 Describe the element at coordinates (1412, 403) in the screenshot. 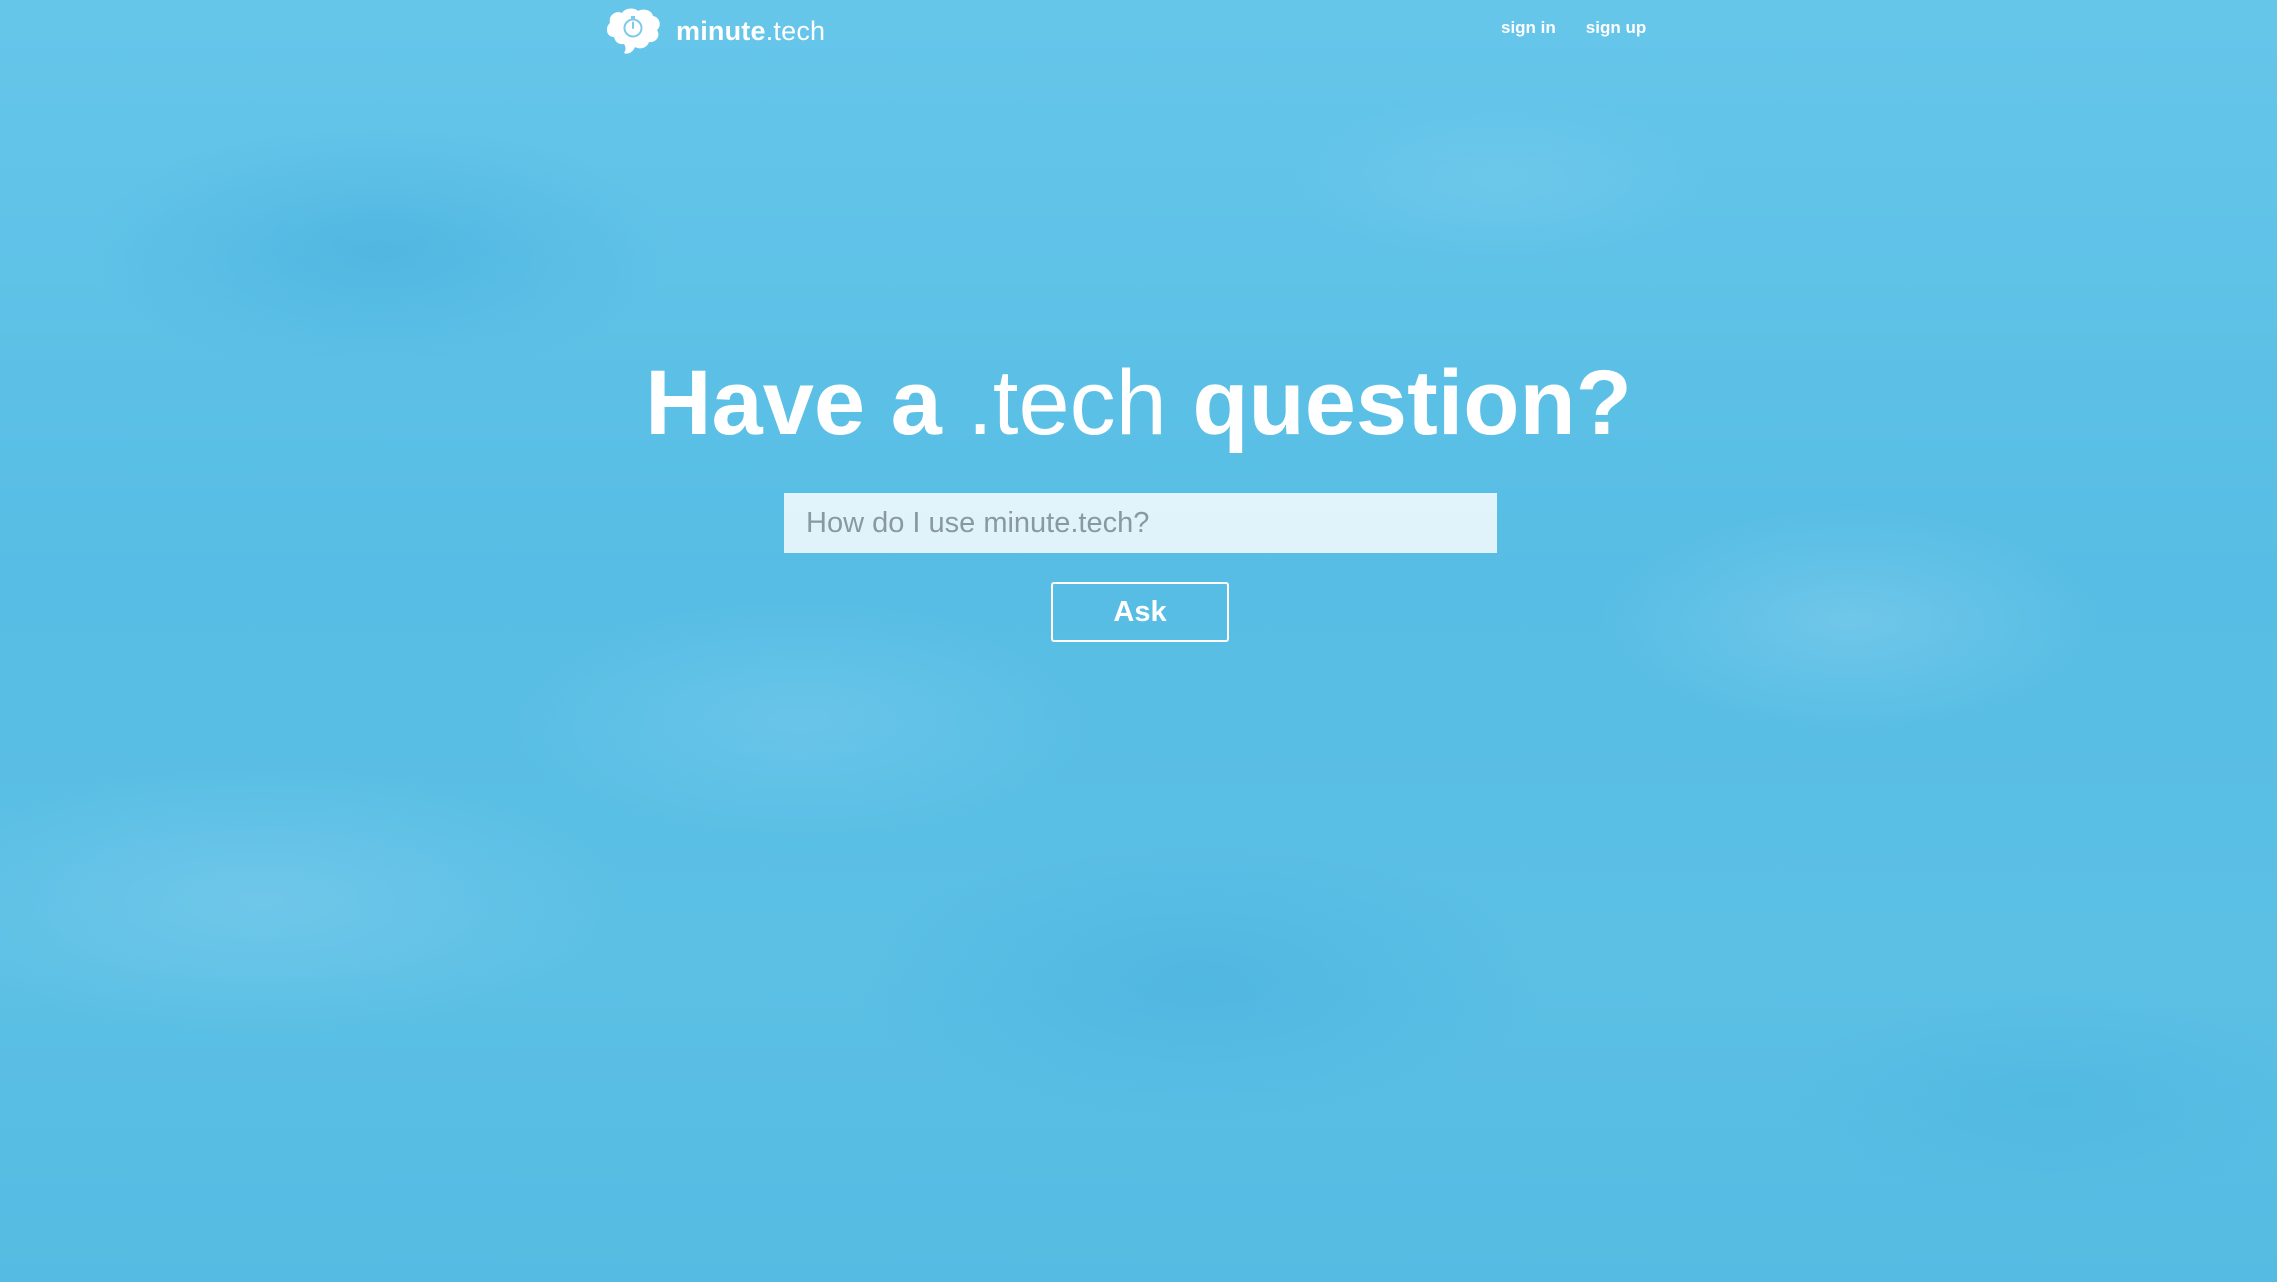

I see `hero-title-part3: question?` at that location.